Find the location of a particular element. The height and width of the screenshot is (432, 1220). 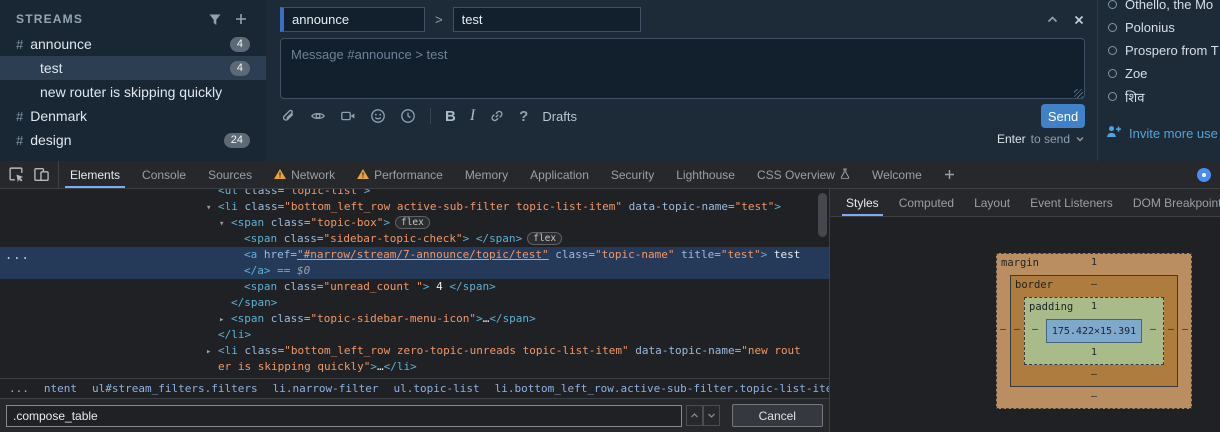

attach-file-button is located at coordinates (288, 116).